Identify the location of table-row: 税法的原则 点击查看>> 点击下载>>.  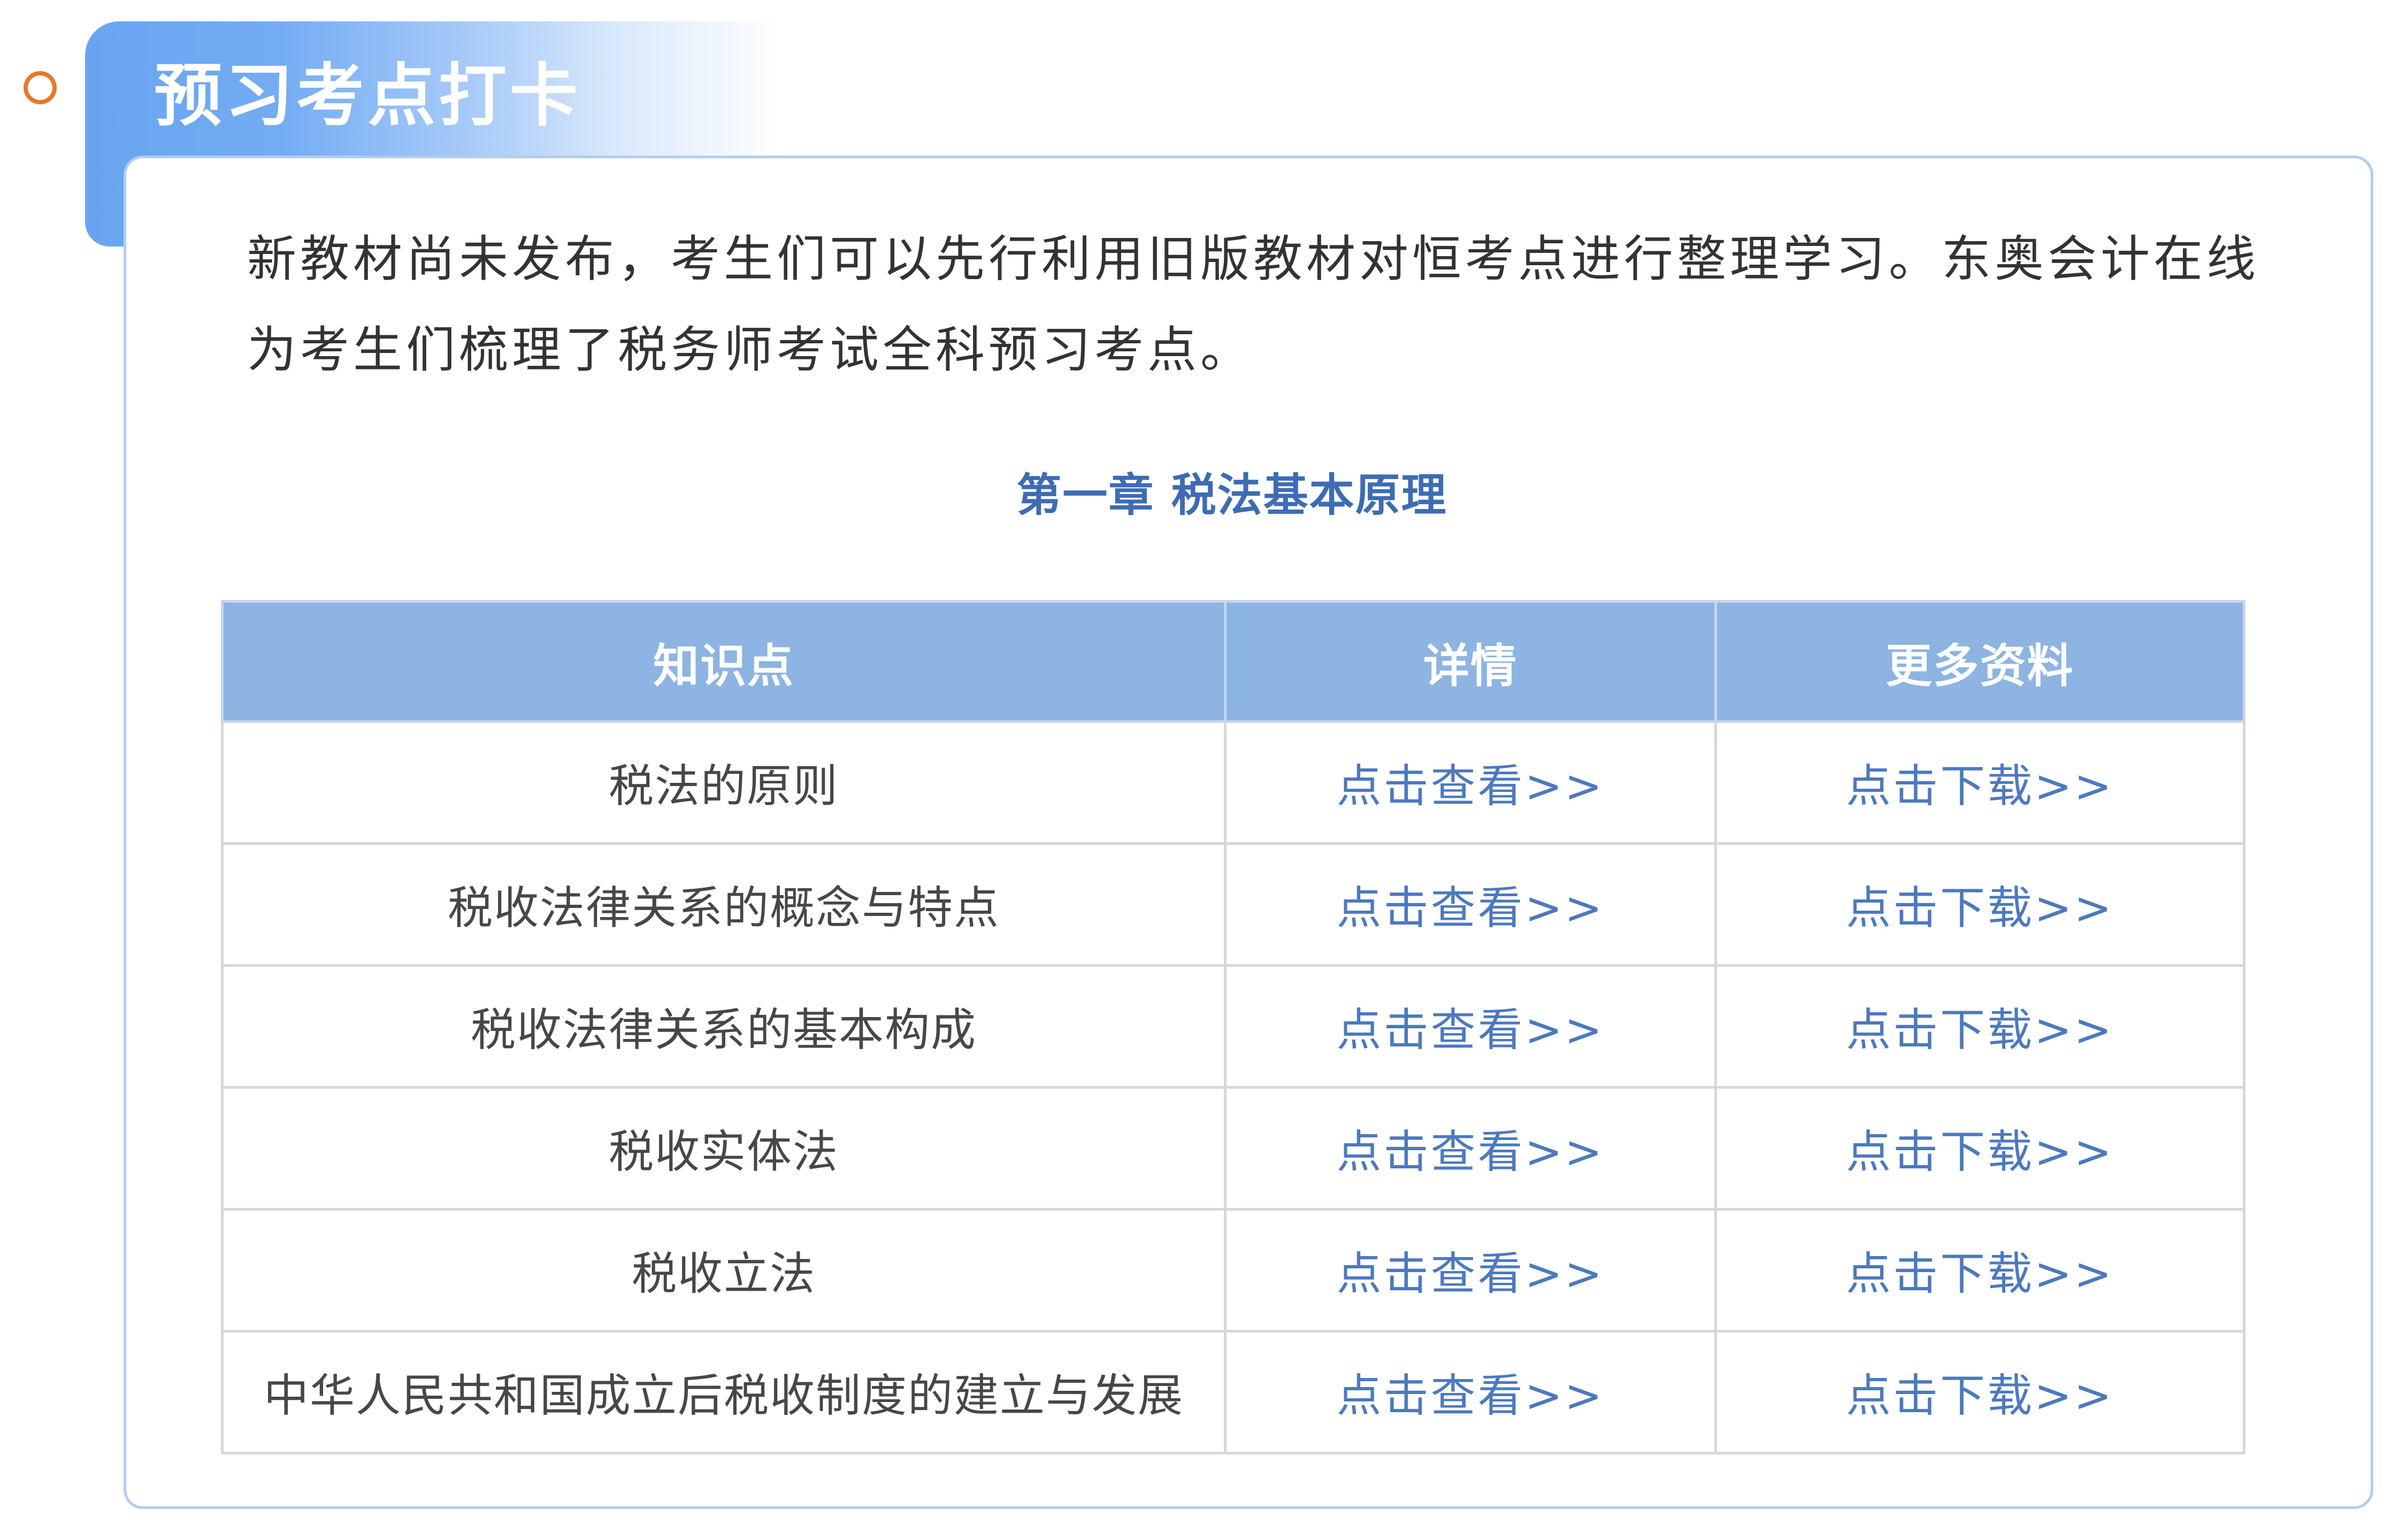
(1233, 782).